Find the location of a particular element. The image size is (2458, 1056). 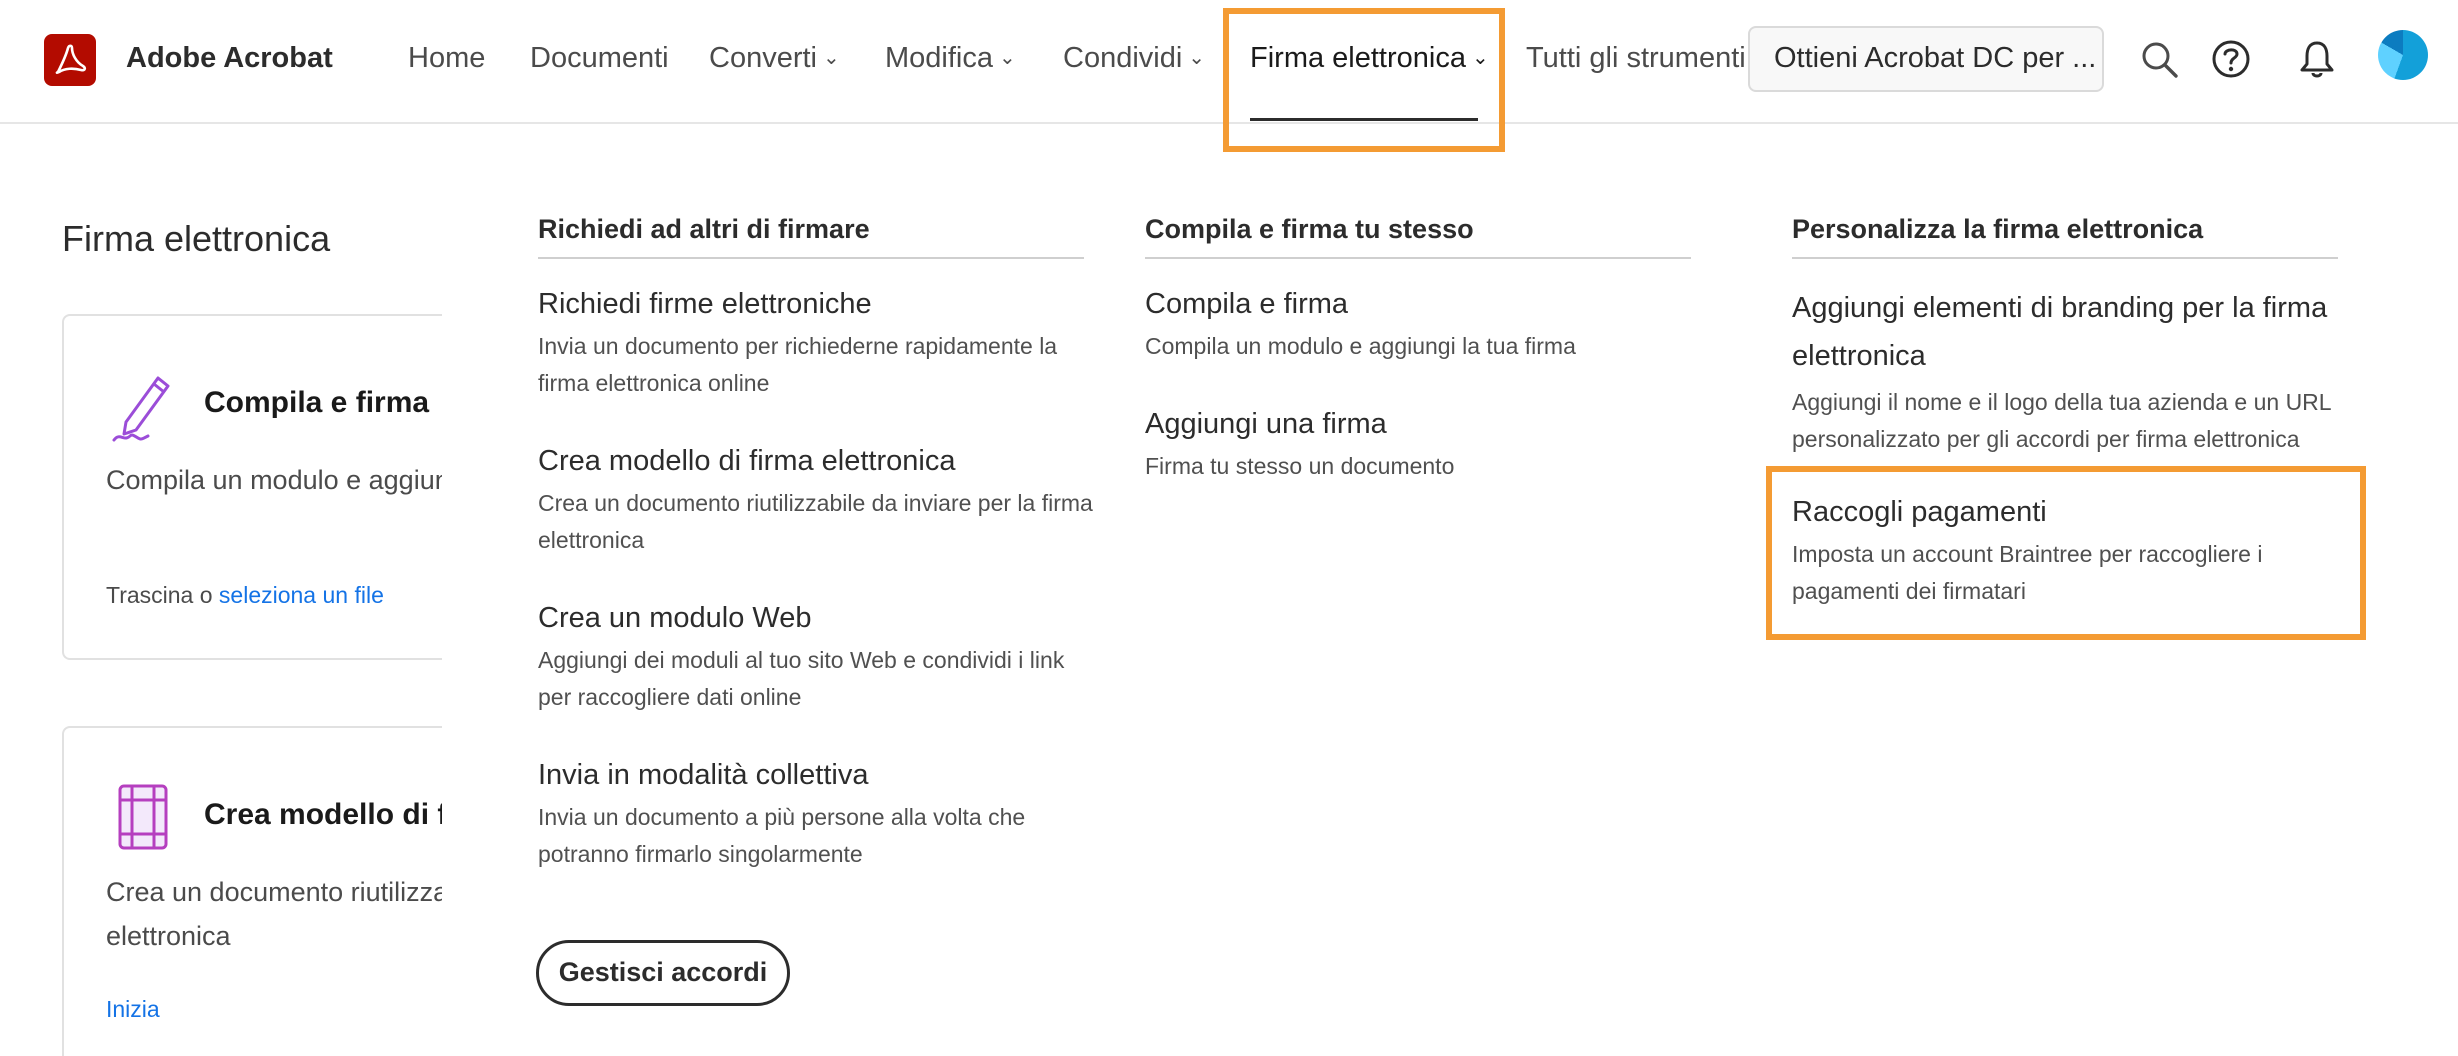

card-footer: Trascina o seleziona un file is located at coordinates (245, 595).